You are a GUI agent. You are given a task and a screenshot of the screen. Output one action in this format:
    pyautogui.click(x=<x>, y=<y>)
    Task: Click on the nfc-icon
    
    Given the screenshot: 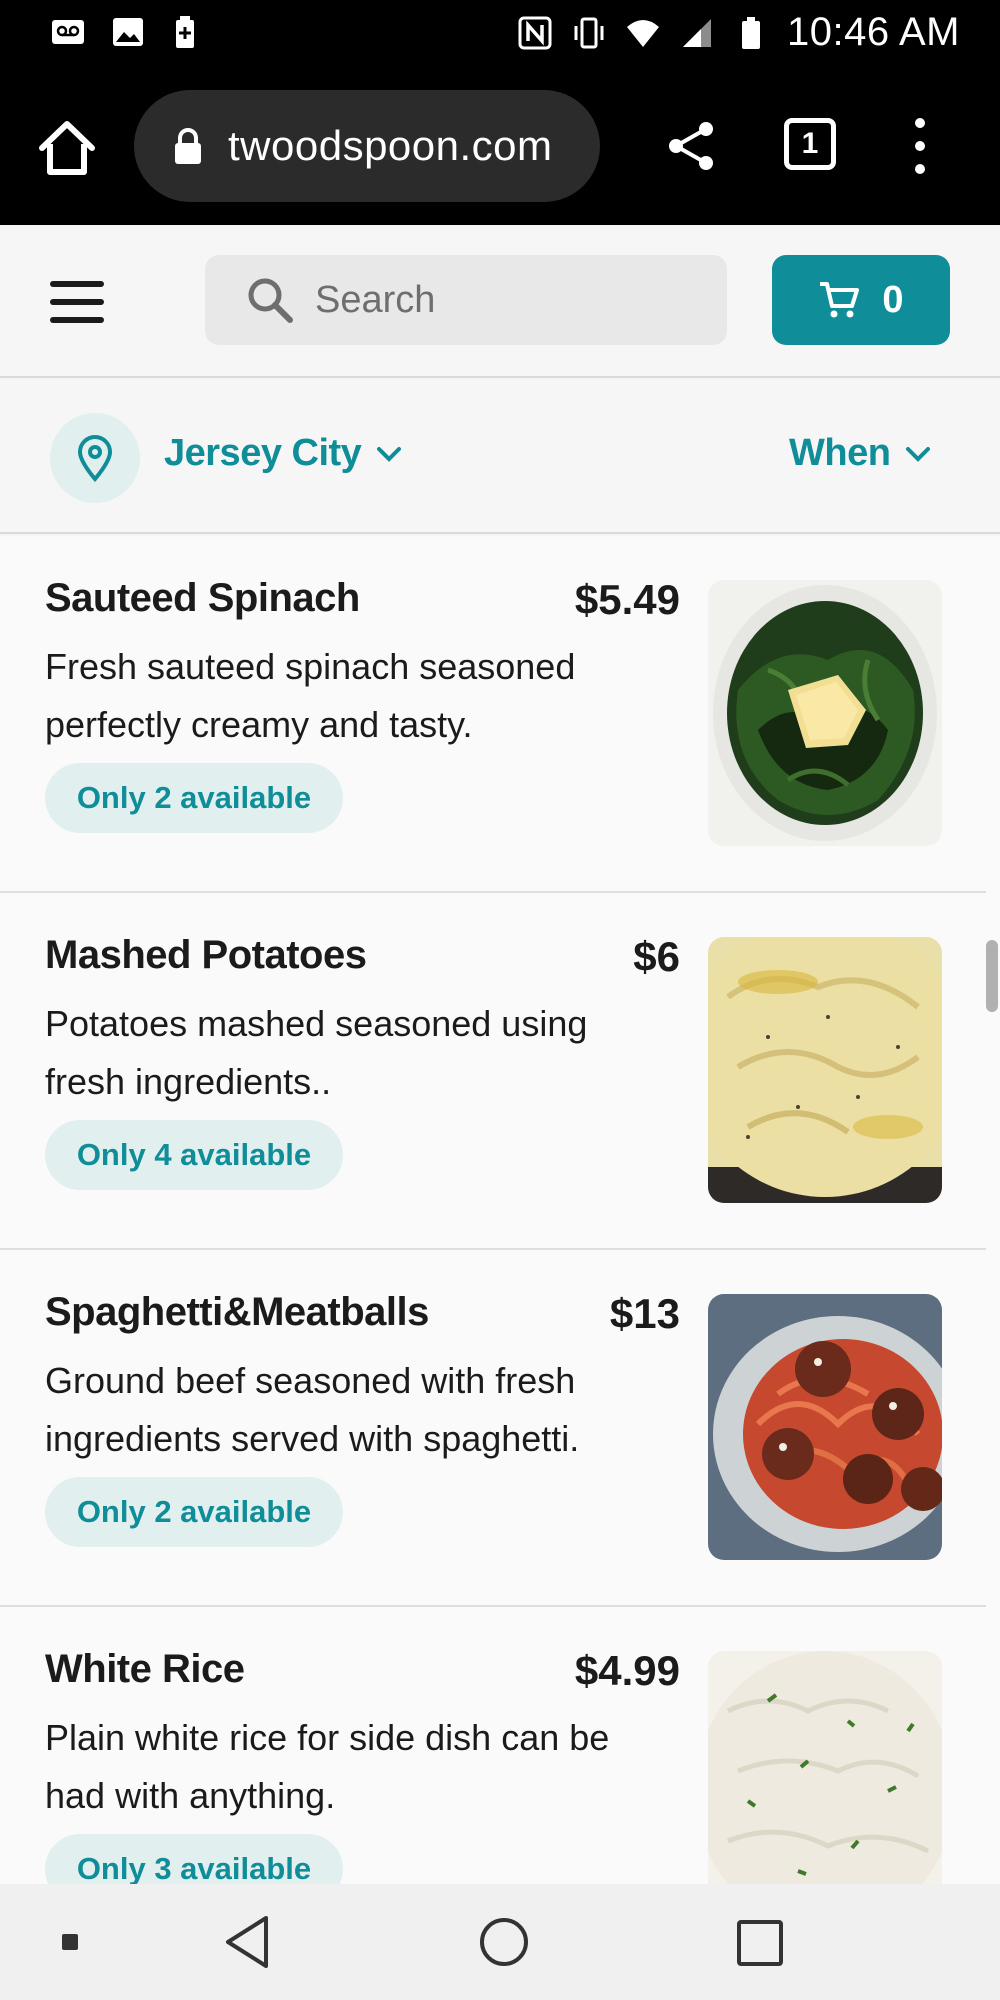 What is the action you would take?
    pyautogui.click(x=535, y=32)
    